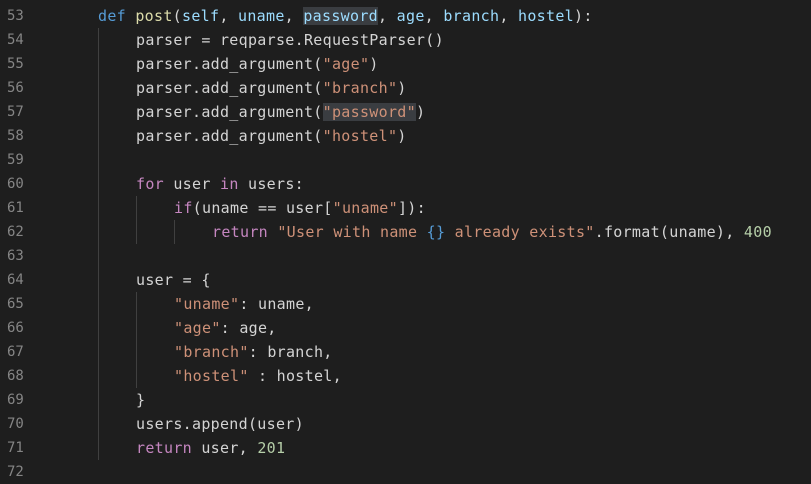  What do you see at coordinates (405, 328) in the screenshot?
I see `code-line: 66 "age": age,` at bounding box center [405, 328].